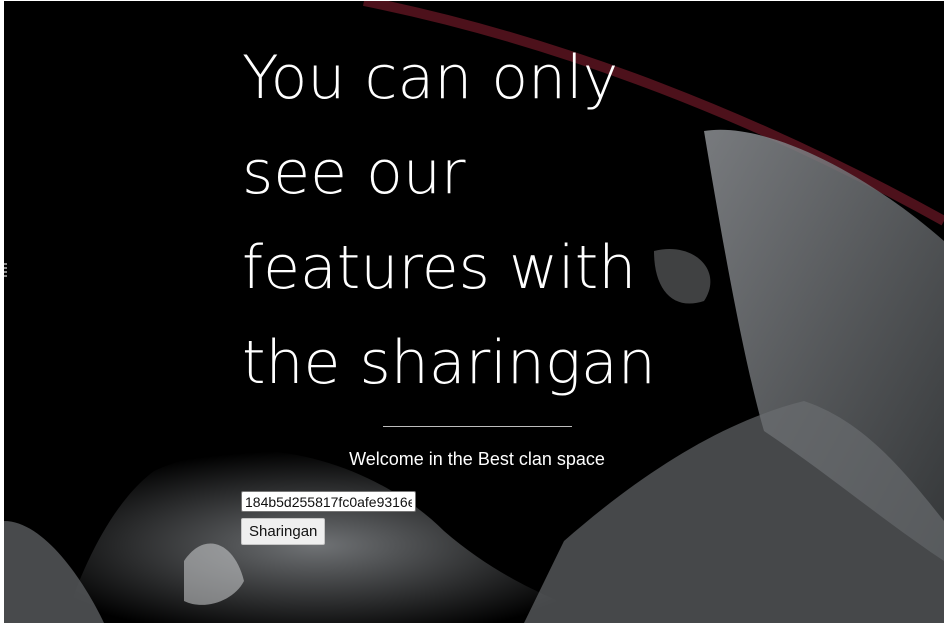 This screenshot has width=944, height=623. I want to click on resize-handle, so click(5, 271).